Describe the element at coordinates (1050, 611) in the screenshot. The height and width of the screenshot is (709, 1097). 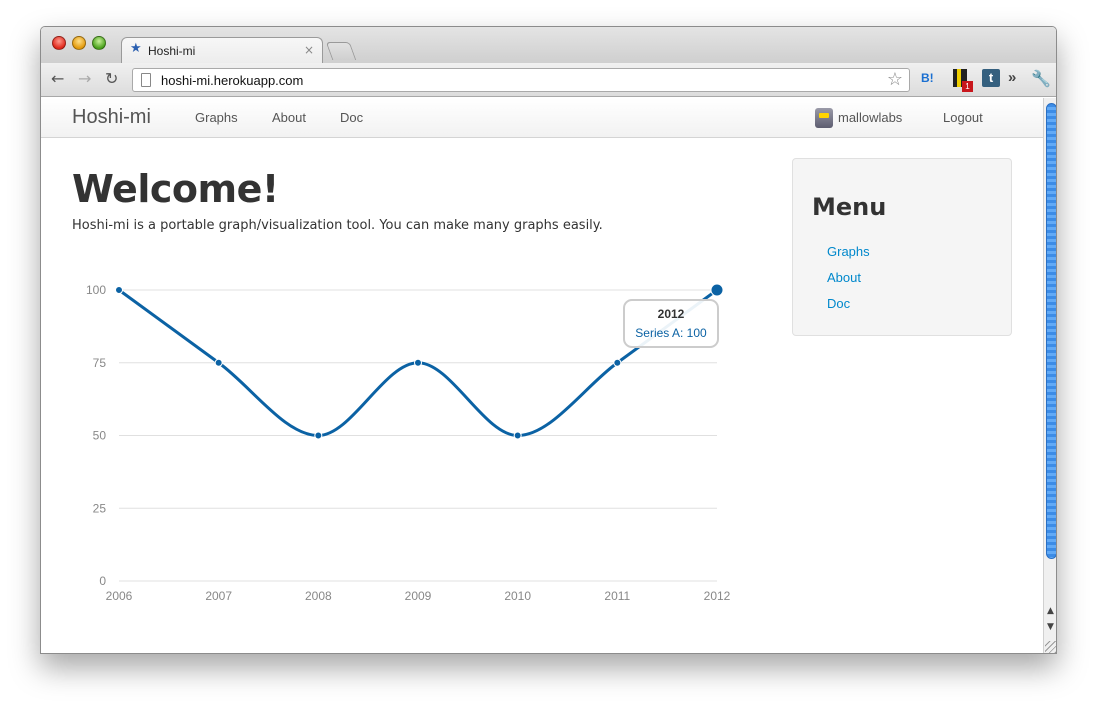
I see `scroll-up-arrow-icon: ▲` at that location.